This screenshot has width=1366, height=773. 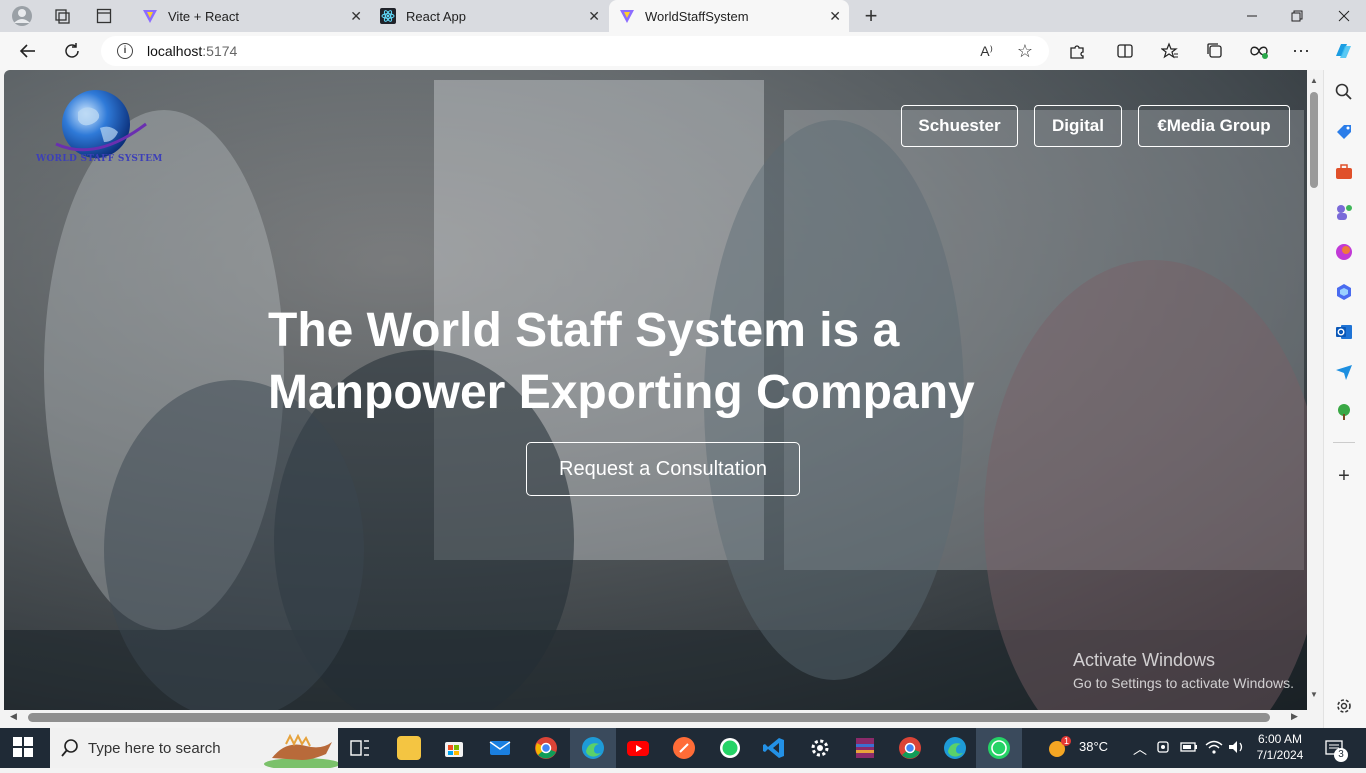 I want to click on tab-label: WorldStaffSystem, so click(x=697, y=16).